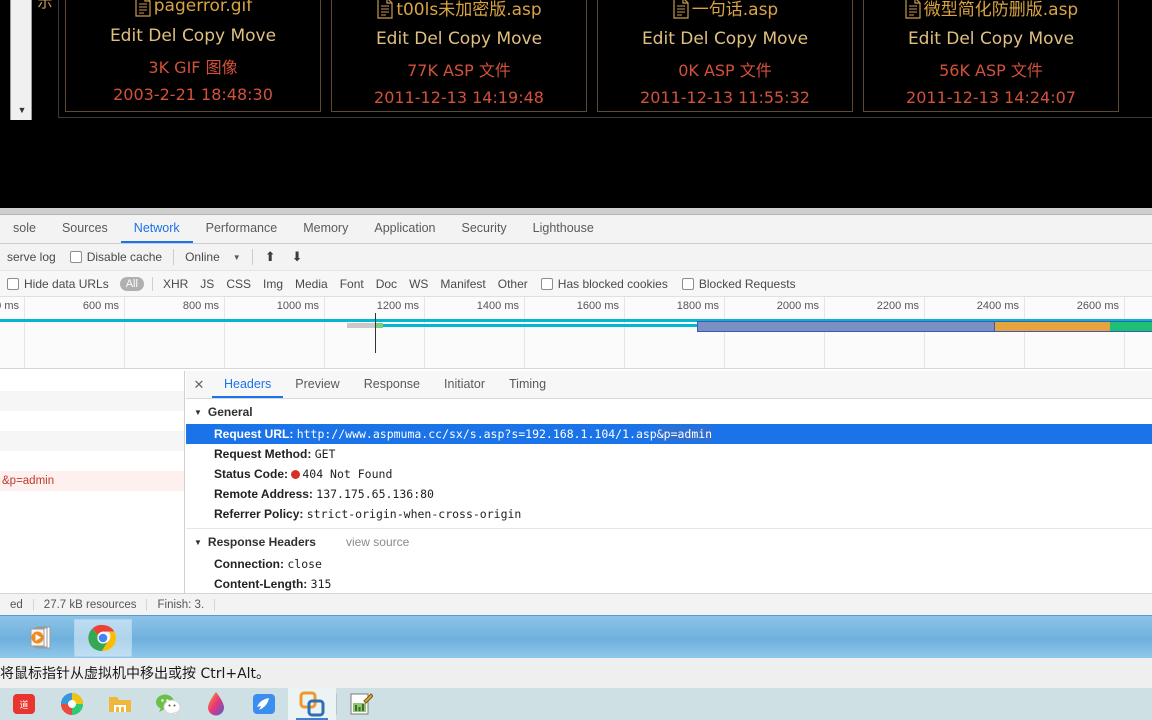  What do you see at coordinates (361, 704) in the screenshot?
I see `taskbar-icon-editor` at bounding box center [361, 704].